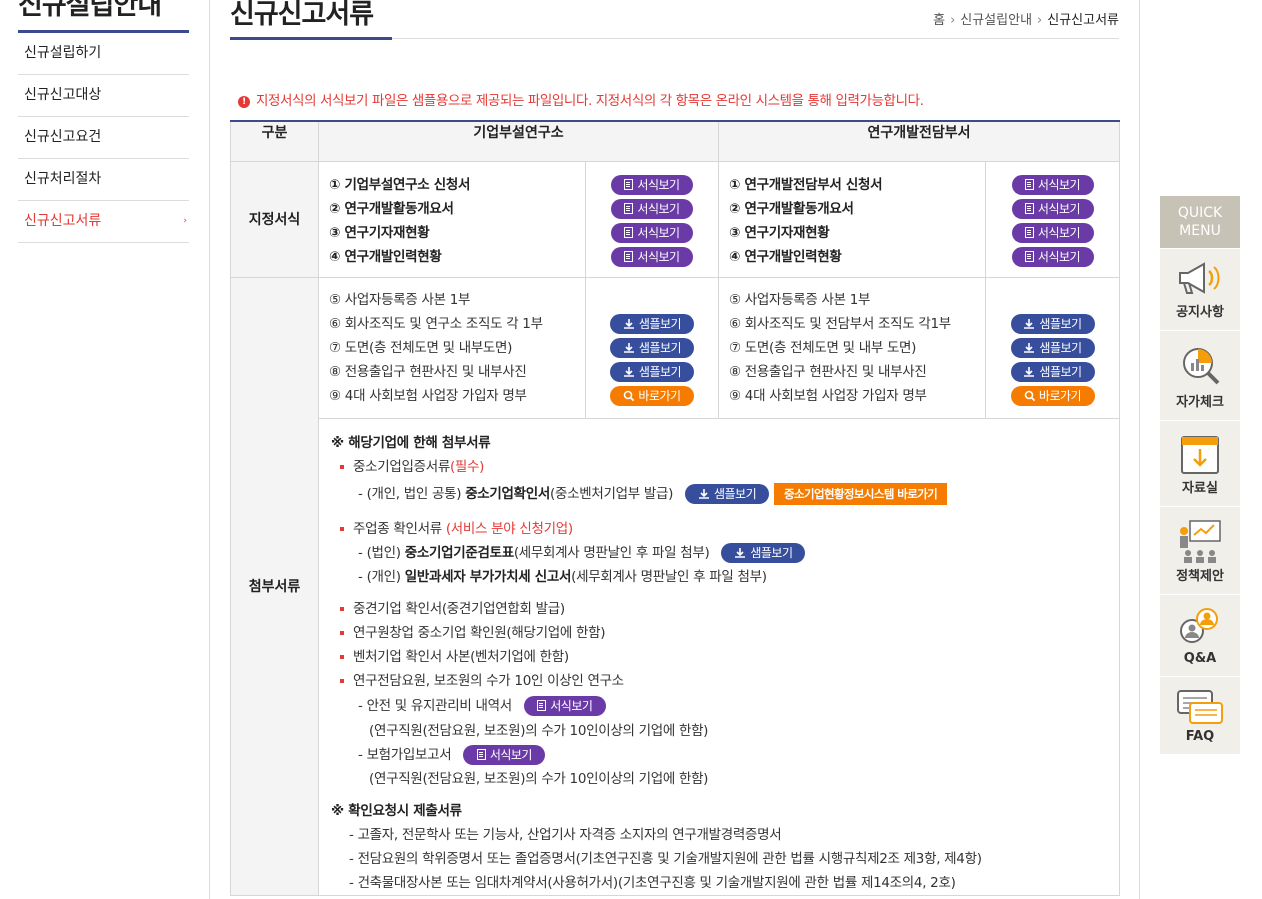  Describe the element at coordinates (400, 299) in the screenshot. I see `list-item: ⑤ 사업자등록증 사본 1부` at that location.